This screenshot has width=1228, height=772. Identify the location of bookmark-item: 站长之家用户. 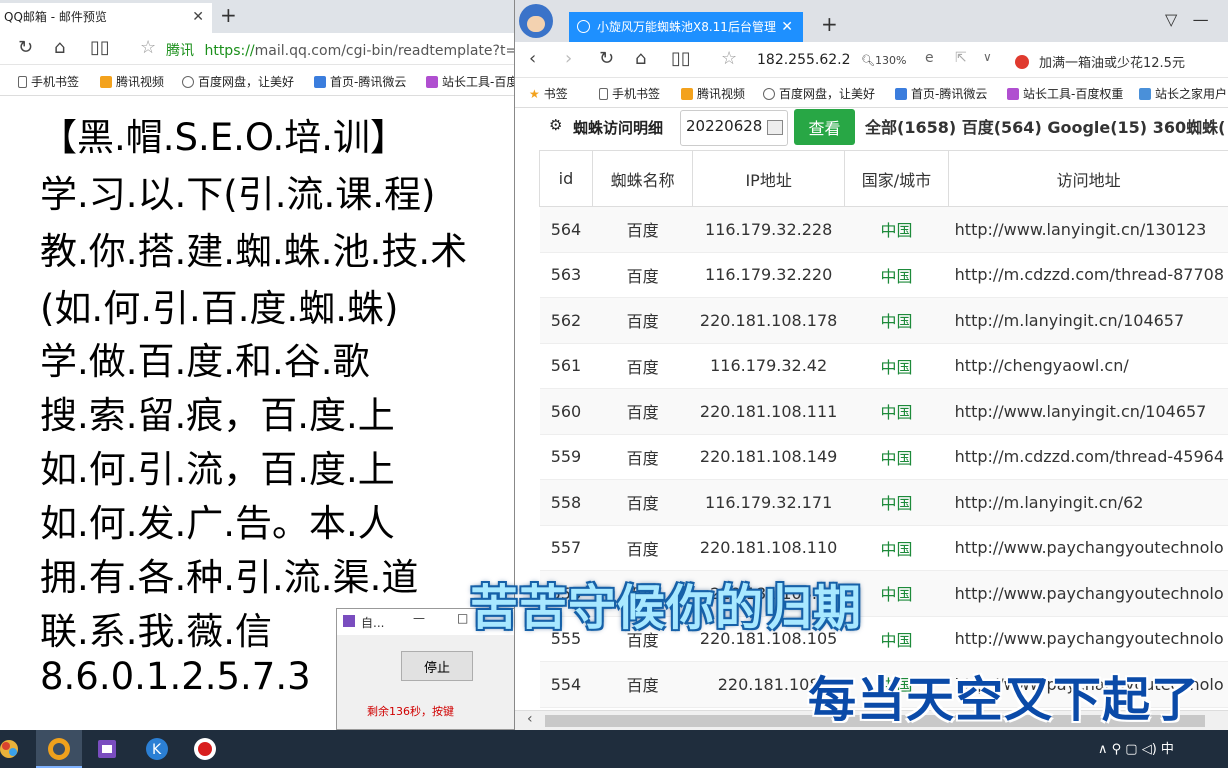
(1183, 93).